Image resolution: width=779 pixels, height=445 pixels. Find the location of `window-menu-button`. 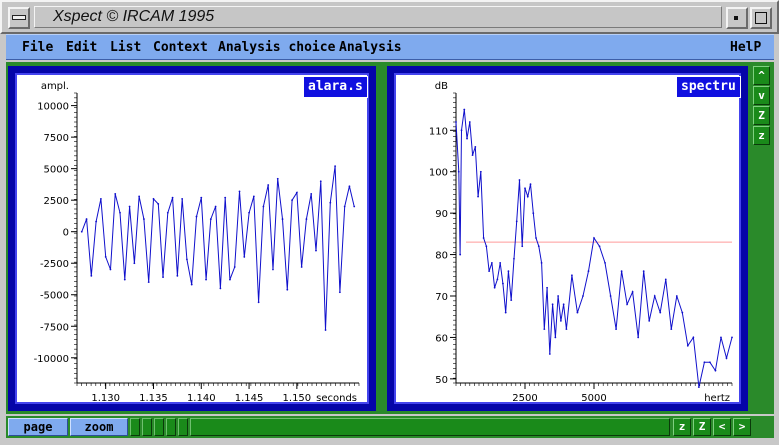

window-menu-button is located at coordinates (19, 18).